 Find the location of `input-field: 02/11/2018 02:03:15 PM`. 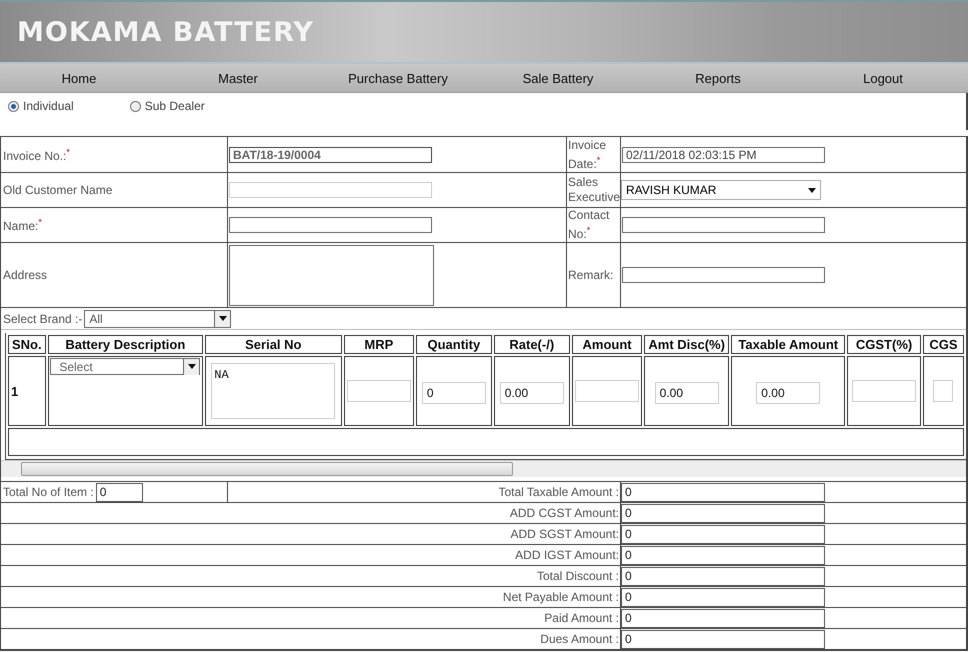

input-field: 02/11/2018 02:03:15 PM is located at coordinates (723, 154).